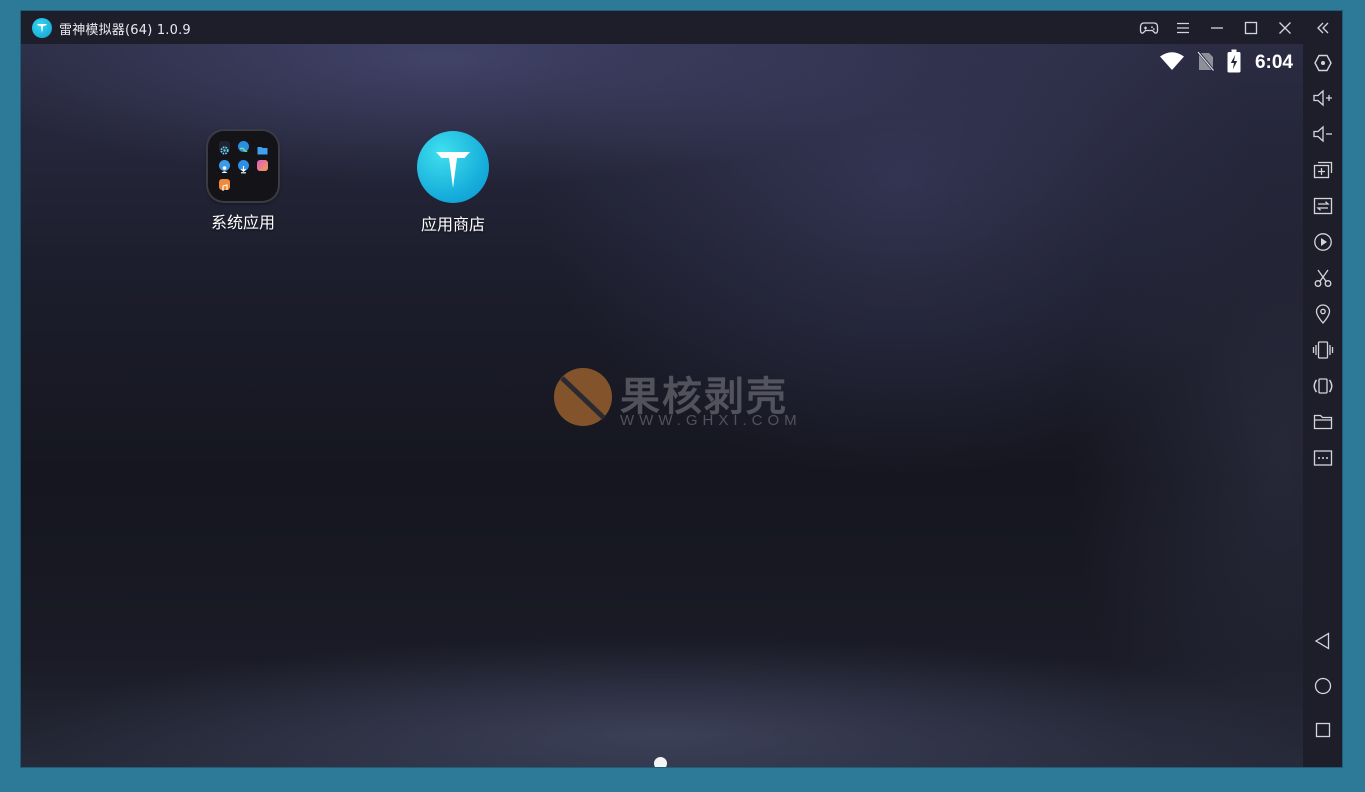  Describe the element at coordinates (662, 27) in the screenshot. I see `title-bar: 雷神模拟器(64) 1.0.9` at that location.